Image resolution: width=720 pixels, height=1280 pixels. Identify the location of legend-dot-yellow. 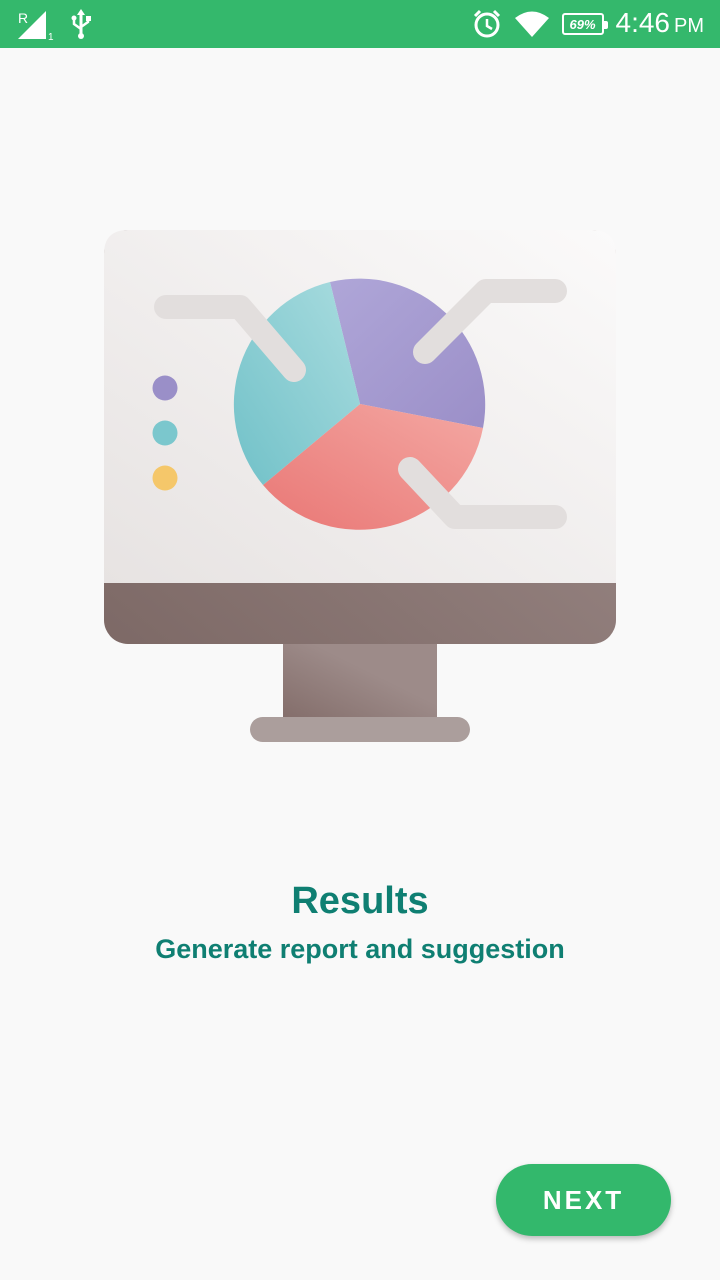
(165, 478).